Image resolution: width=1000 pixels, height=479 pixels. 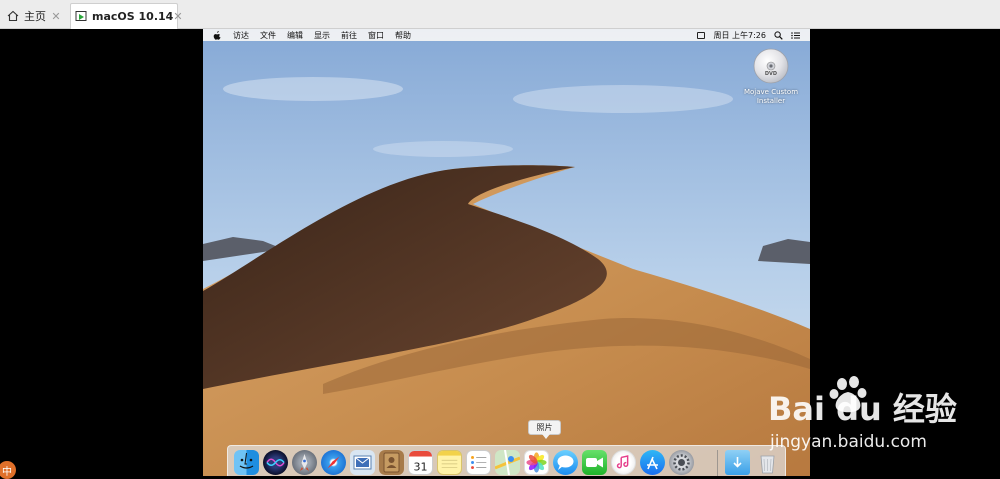 I want to click on keyboard-icon, so click(x=701, y=35).